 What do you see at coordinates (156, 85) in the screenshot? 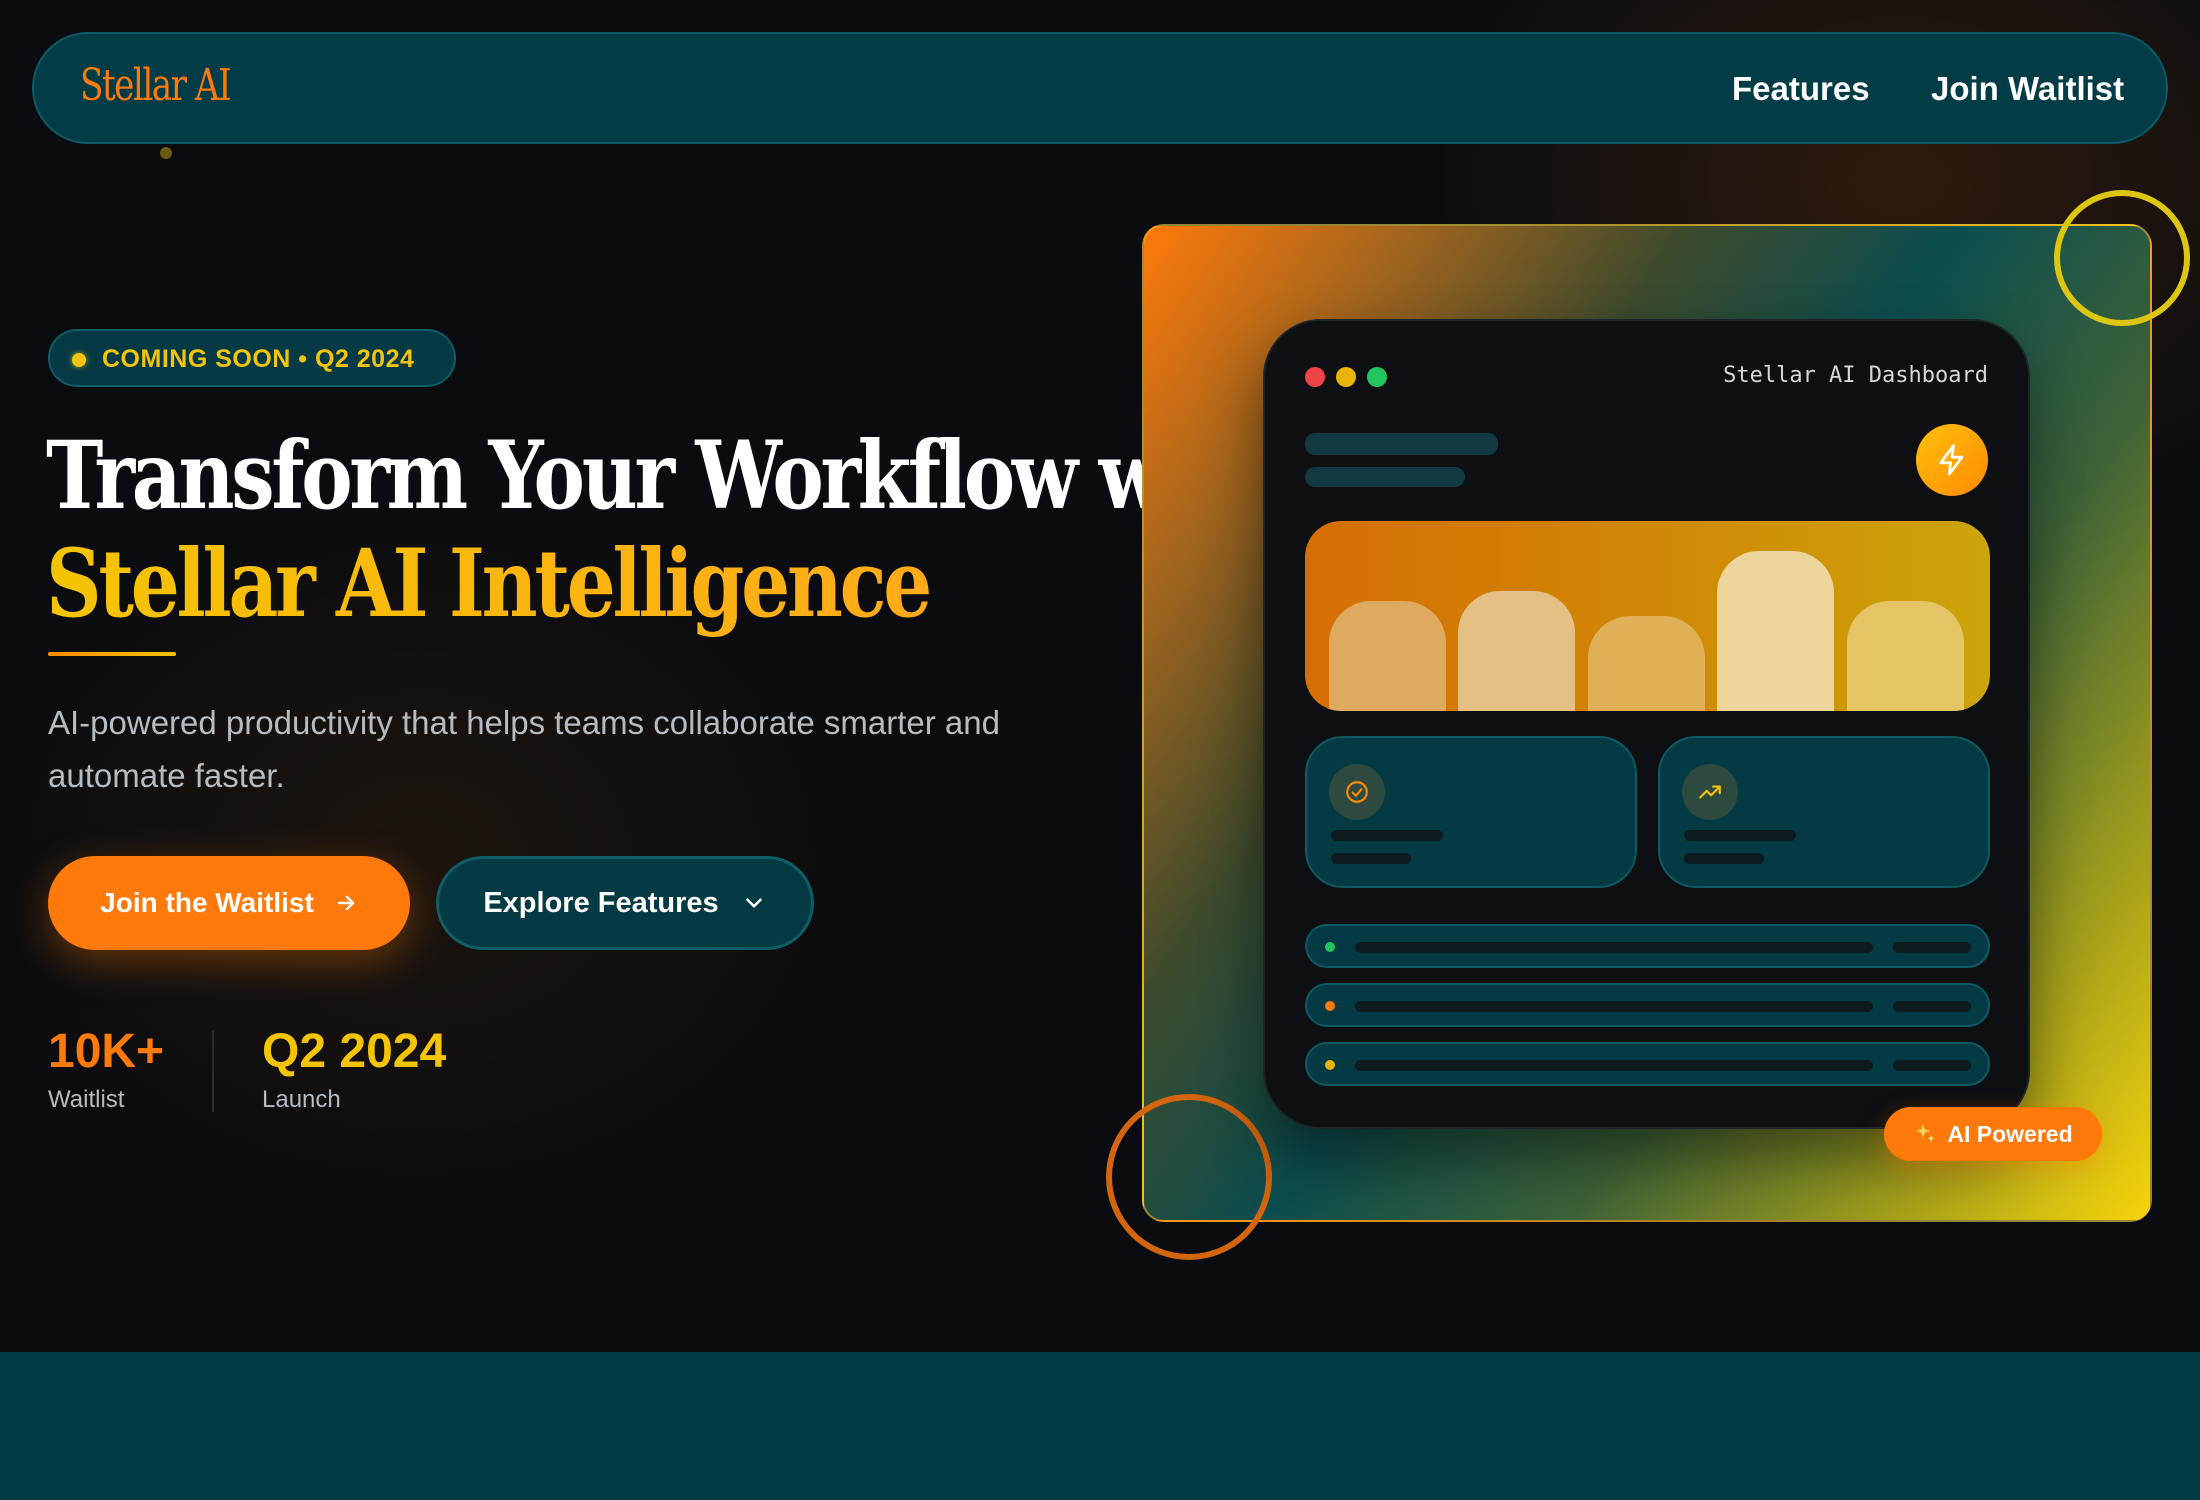
I see `brand-logo: Stellar AI` at bounding box center [156, 85].